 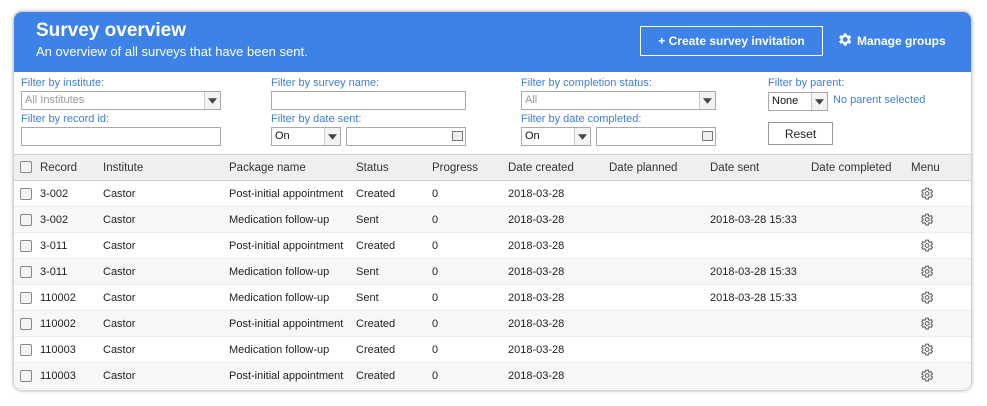 I want to click on filter-date-sent-input, so click(x=406, y=136).